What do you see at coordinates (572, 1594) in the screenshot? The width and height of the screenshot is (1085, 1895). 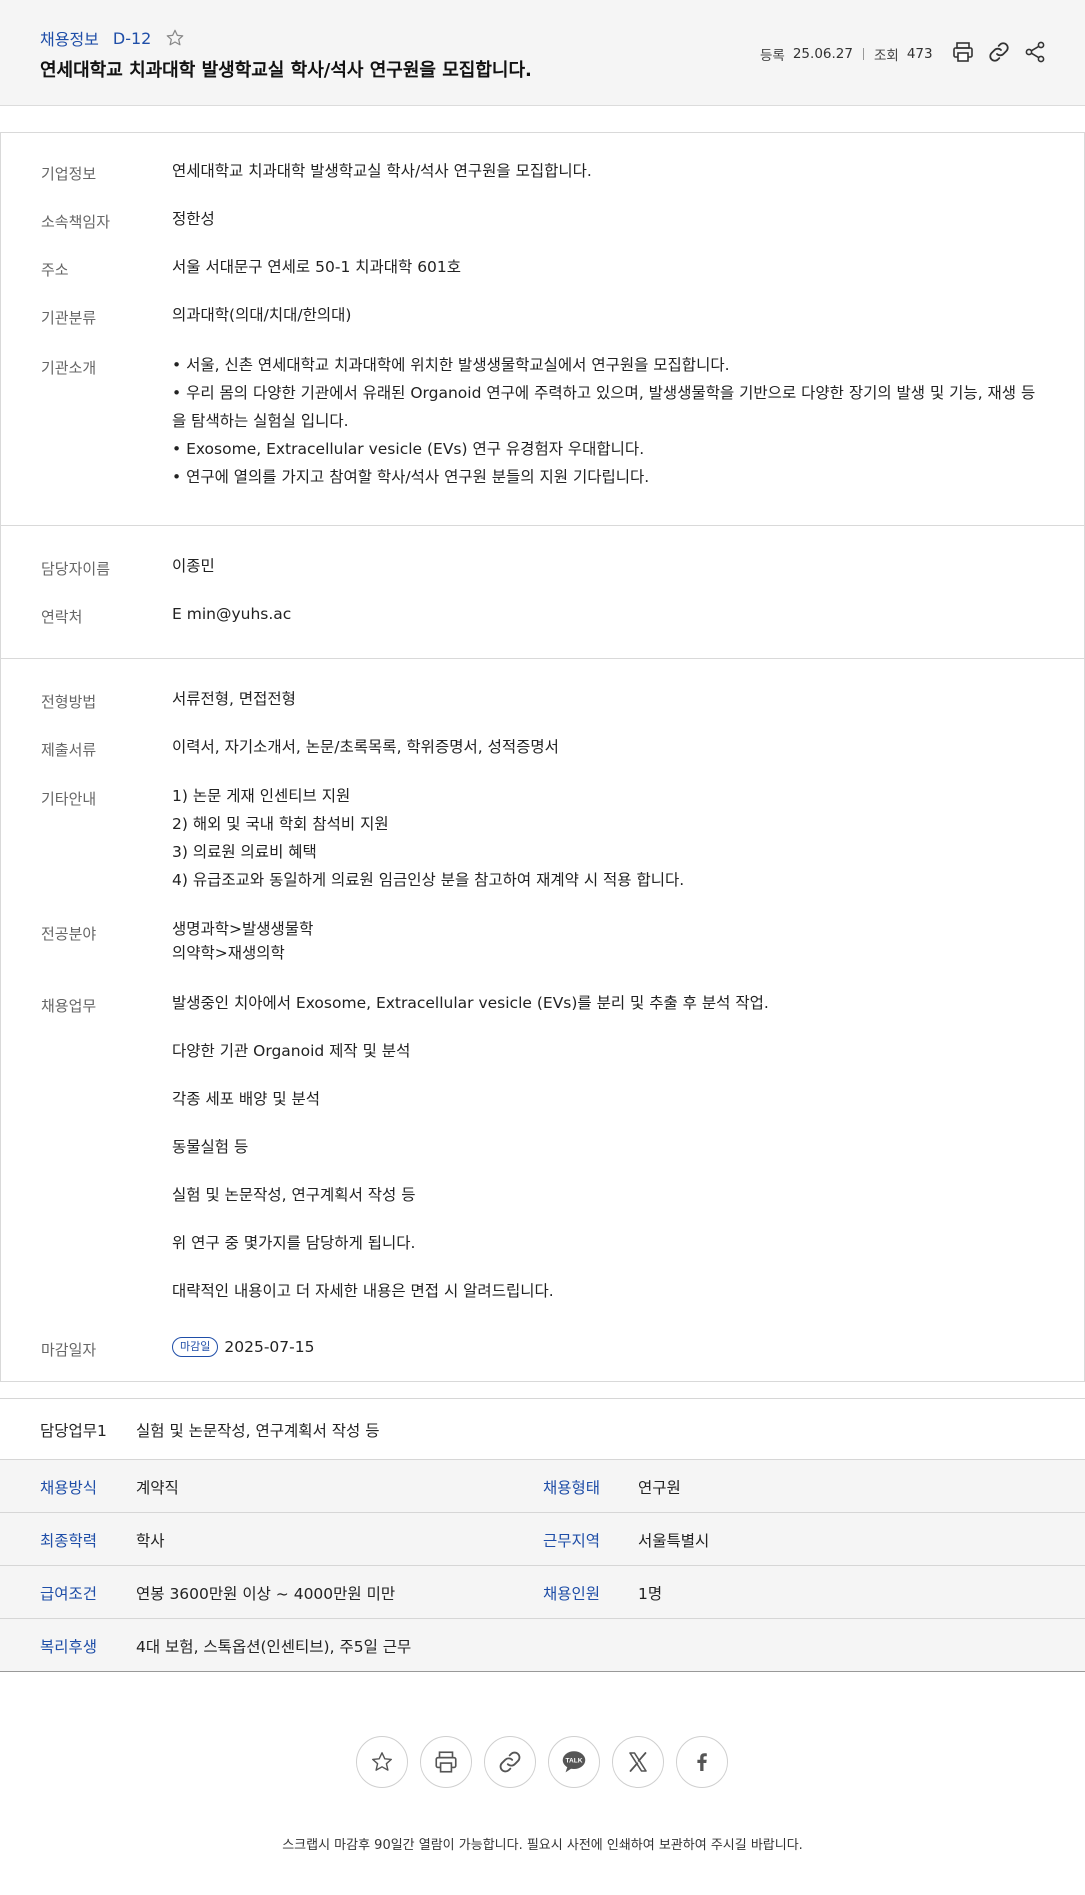 I see `summary-key: 채용인원` at bounding box center [572, 1594].